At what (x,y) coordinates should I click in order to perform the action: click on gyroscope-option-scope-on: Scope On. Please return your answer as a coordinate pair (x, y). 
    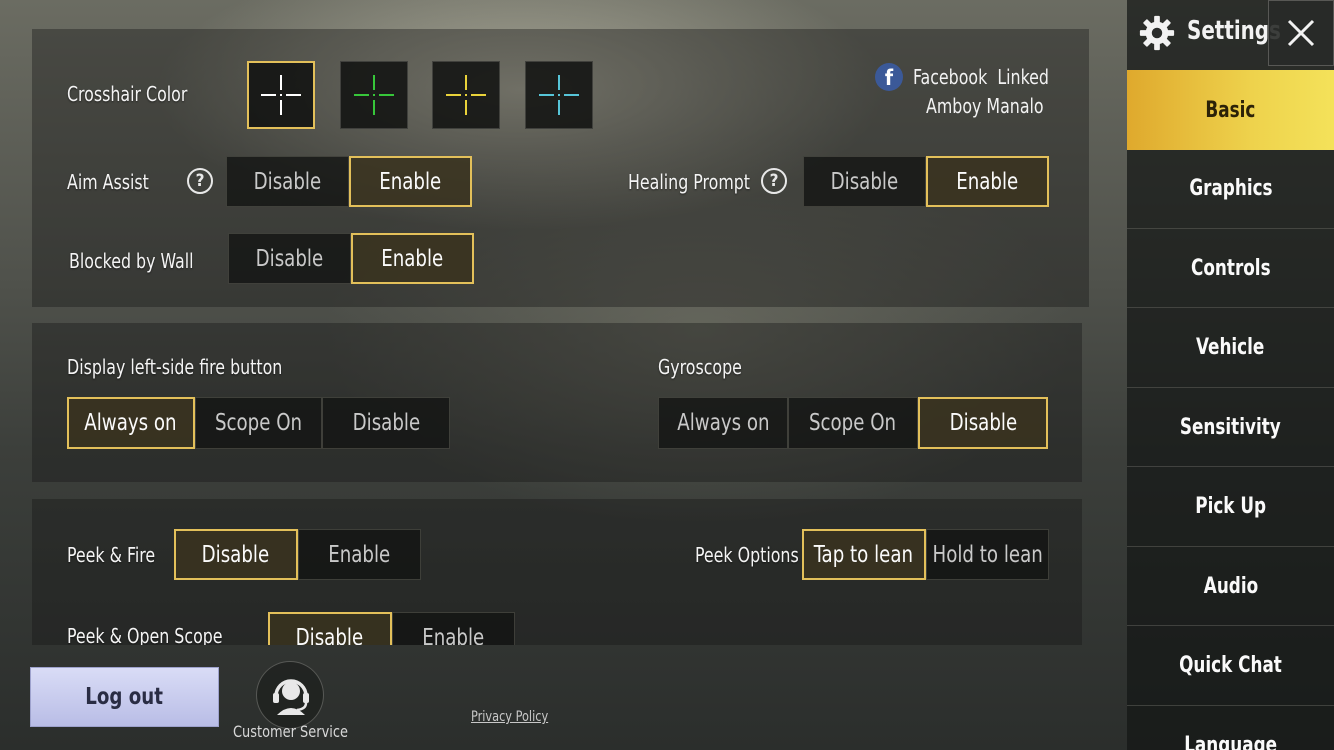
    Looking at the image, I should click on (852, 423).